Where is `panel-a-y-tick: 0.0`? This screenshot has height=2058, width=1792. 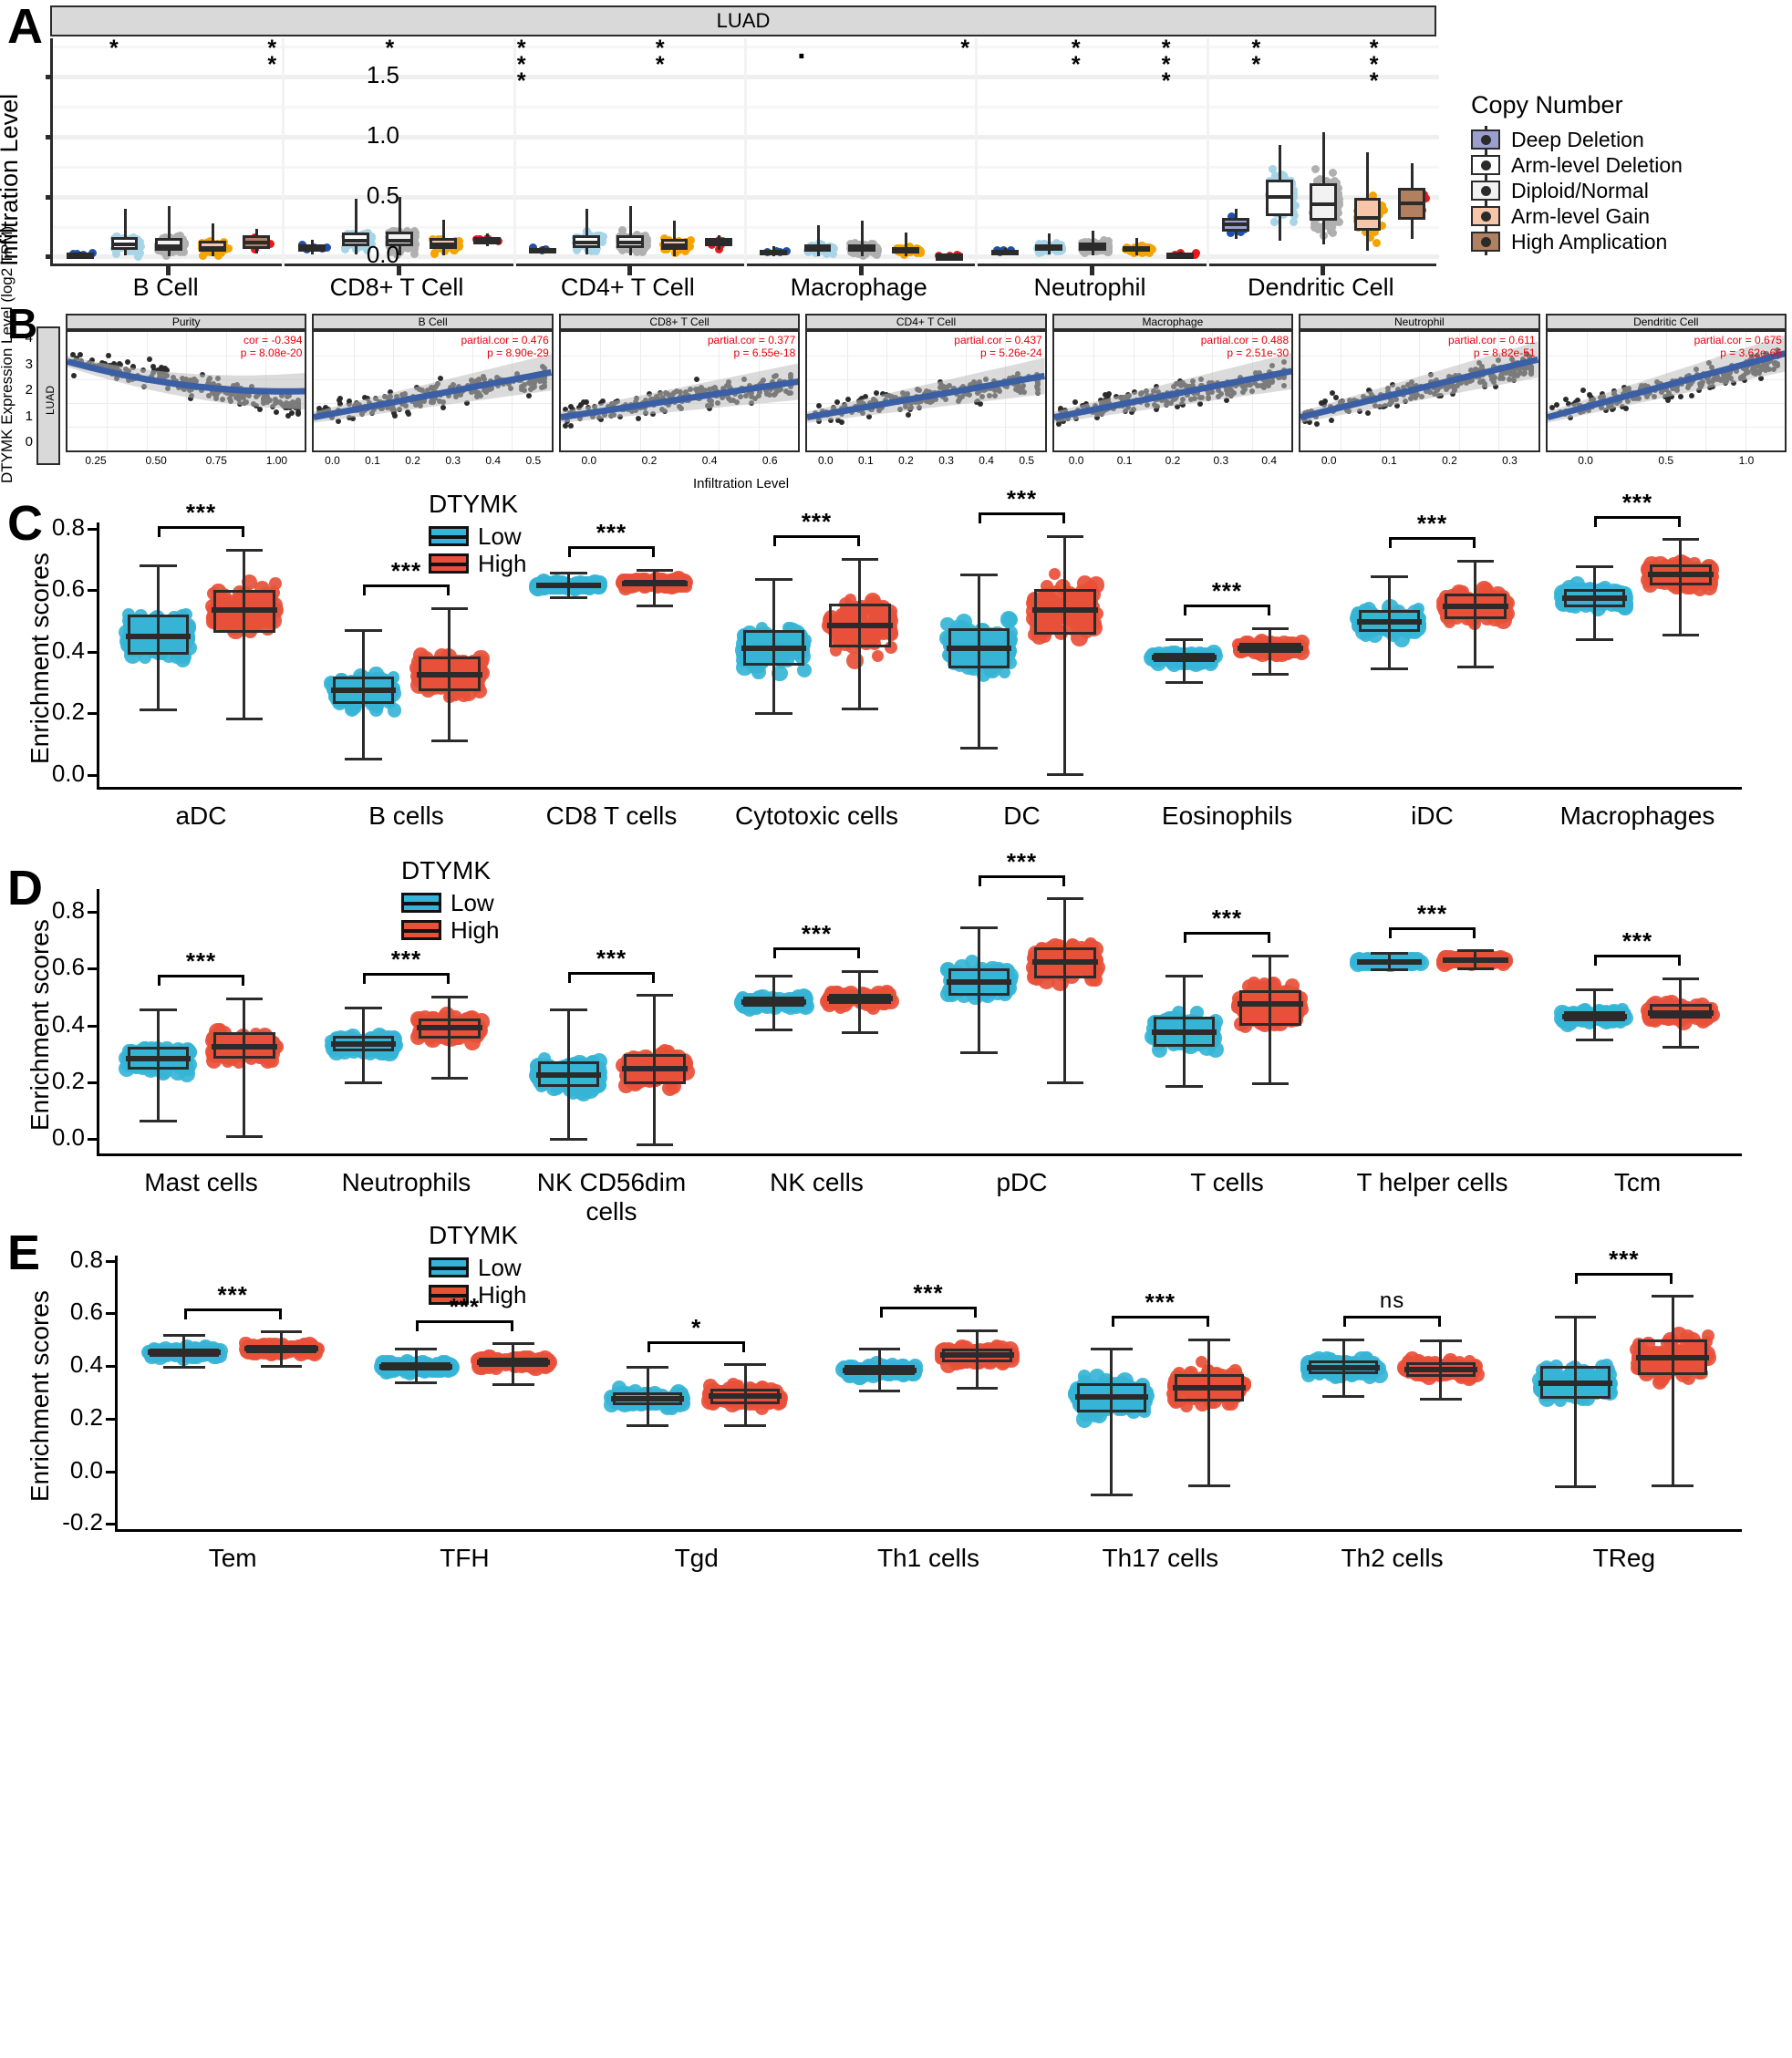
panel-a-y-tick: 0.0 is located at coordinates (383, 255).